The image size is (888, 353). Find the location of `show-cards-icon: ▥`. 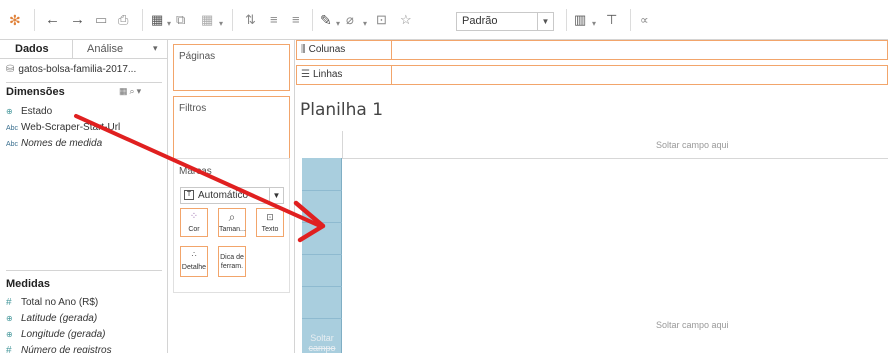

show-cards-icon: ▥ is located at coordinates (580, 20).